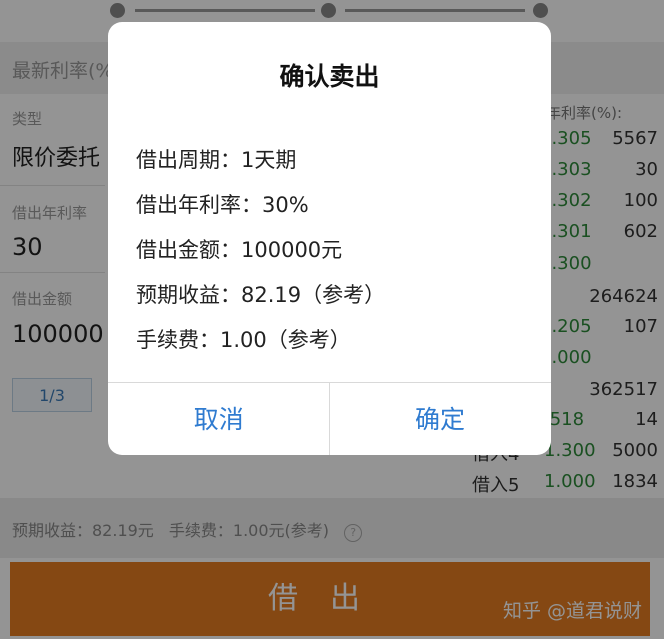 Image resolution: width=664 pixels, height=639 pixels. What do you see at coordinates (243, 340) in the screenshot?
I see `dialog-line-fee: 手续费：1.00（参考）` at bounding box center [243, 340].